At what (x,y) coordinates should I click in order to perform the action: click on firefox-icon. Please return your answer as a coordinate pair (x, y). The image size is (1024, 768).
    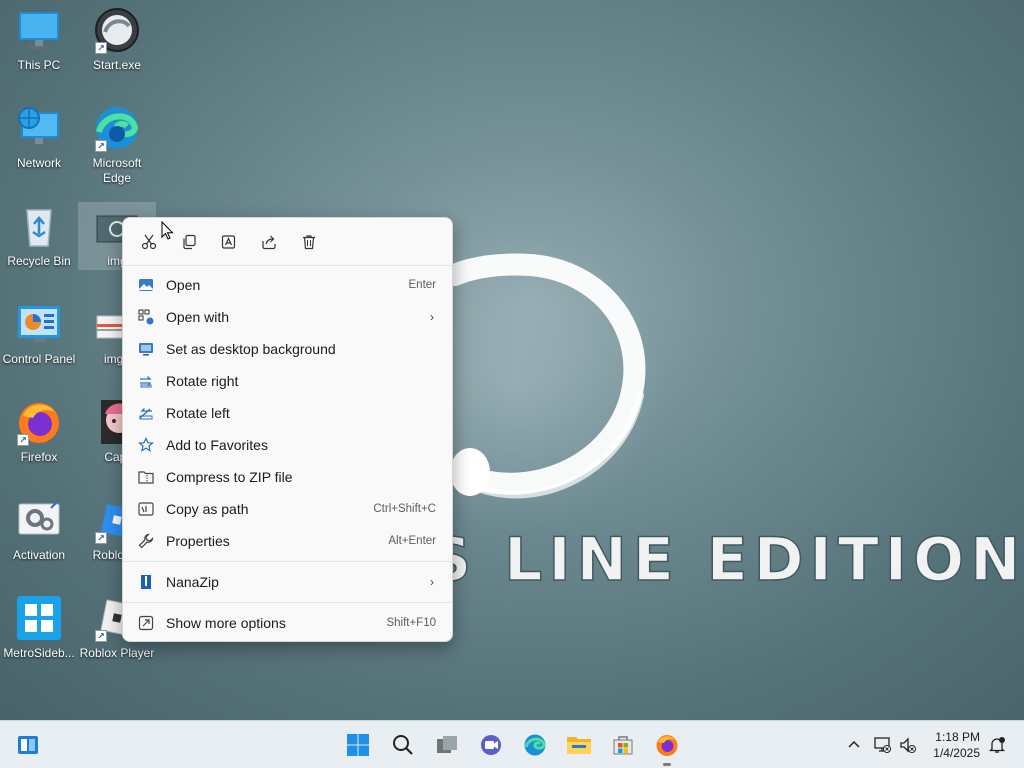
    Looking at the image, I should click on (667, 745).